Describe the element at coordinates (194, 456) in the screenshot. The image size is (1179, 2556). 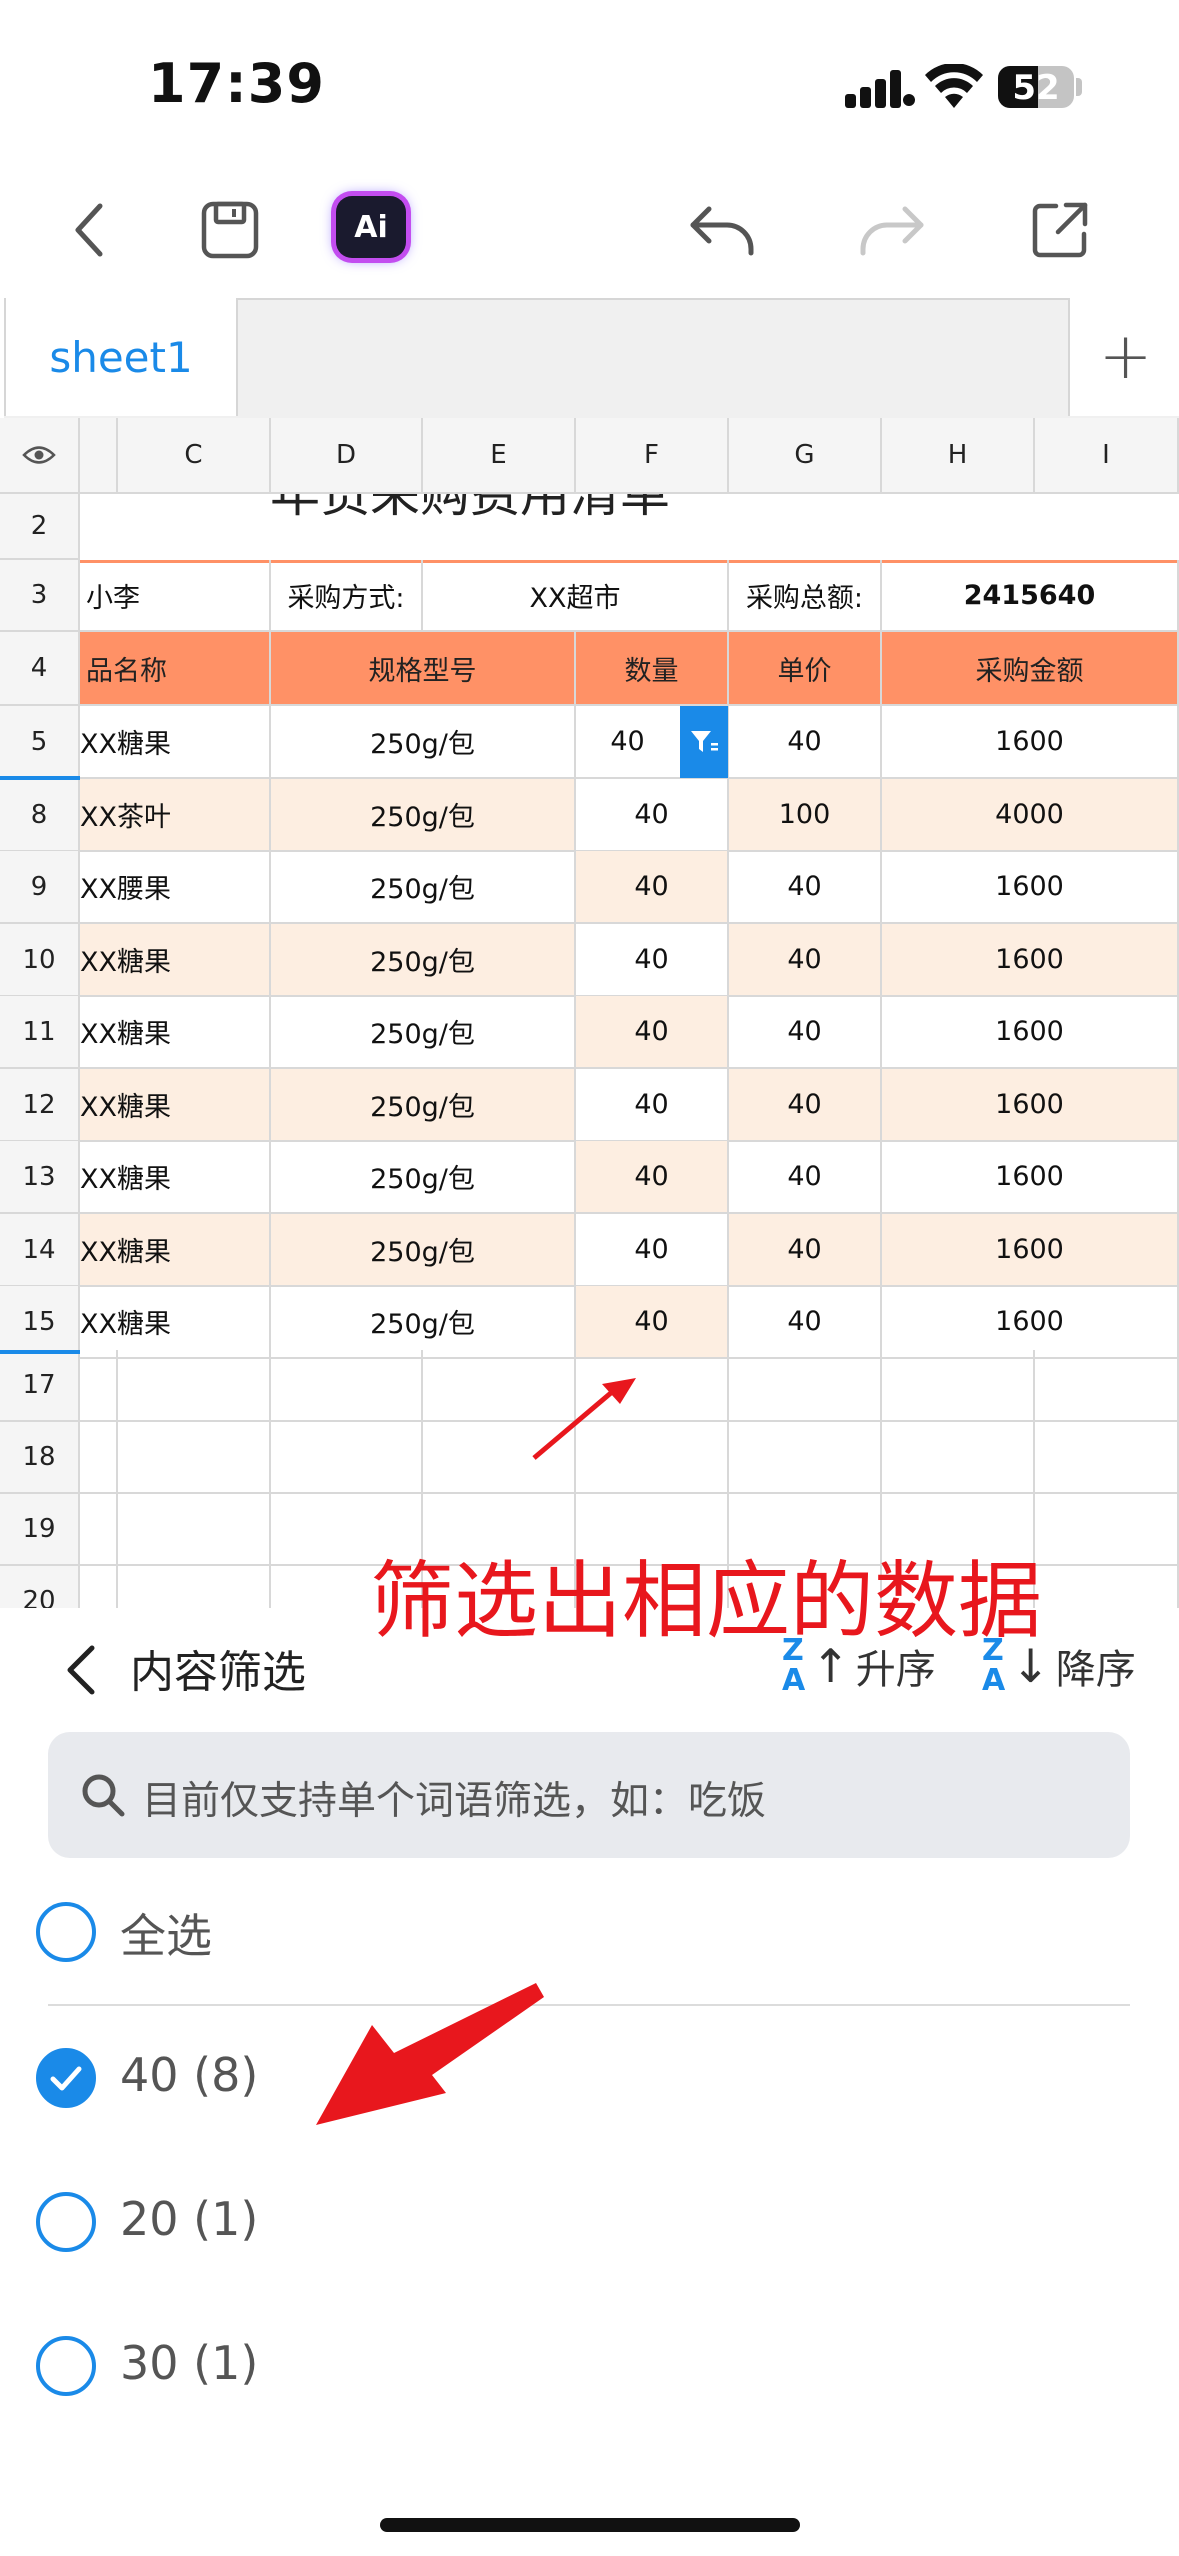
I see `column-header-c: C` at that location.